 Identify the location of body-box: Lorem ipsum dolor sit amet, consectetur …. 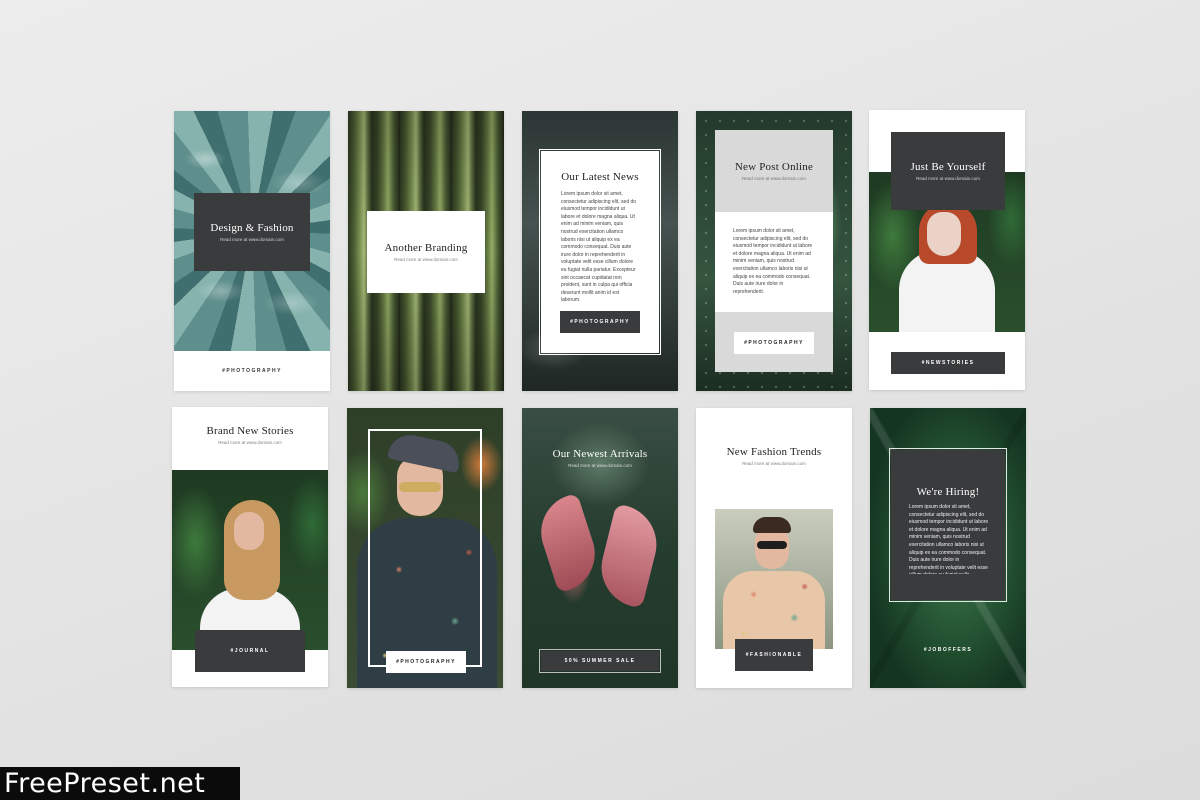
(774, 262).